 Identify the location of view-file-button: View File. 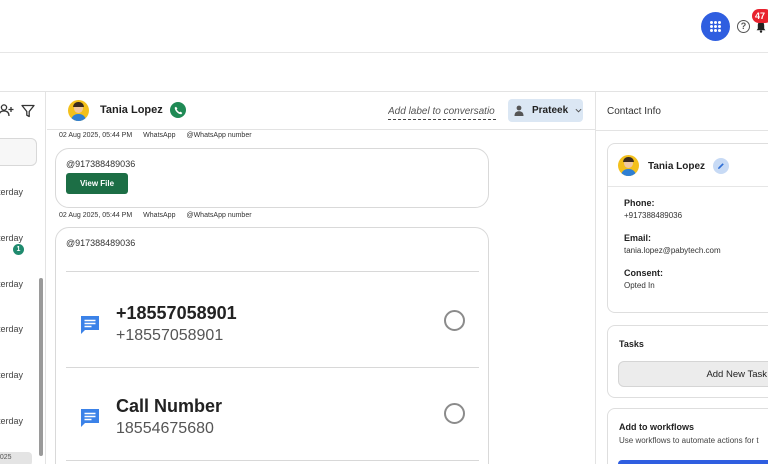
(97, 183).